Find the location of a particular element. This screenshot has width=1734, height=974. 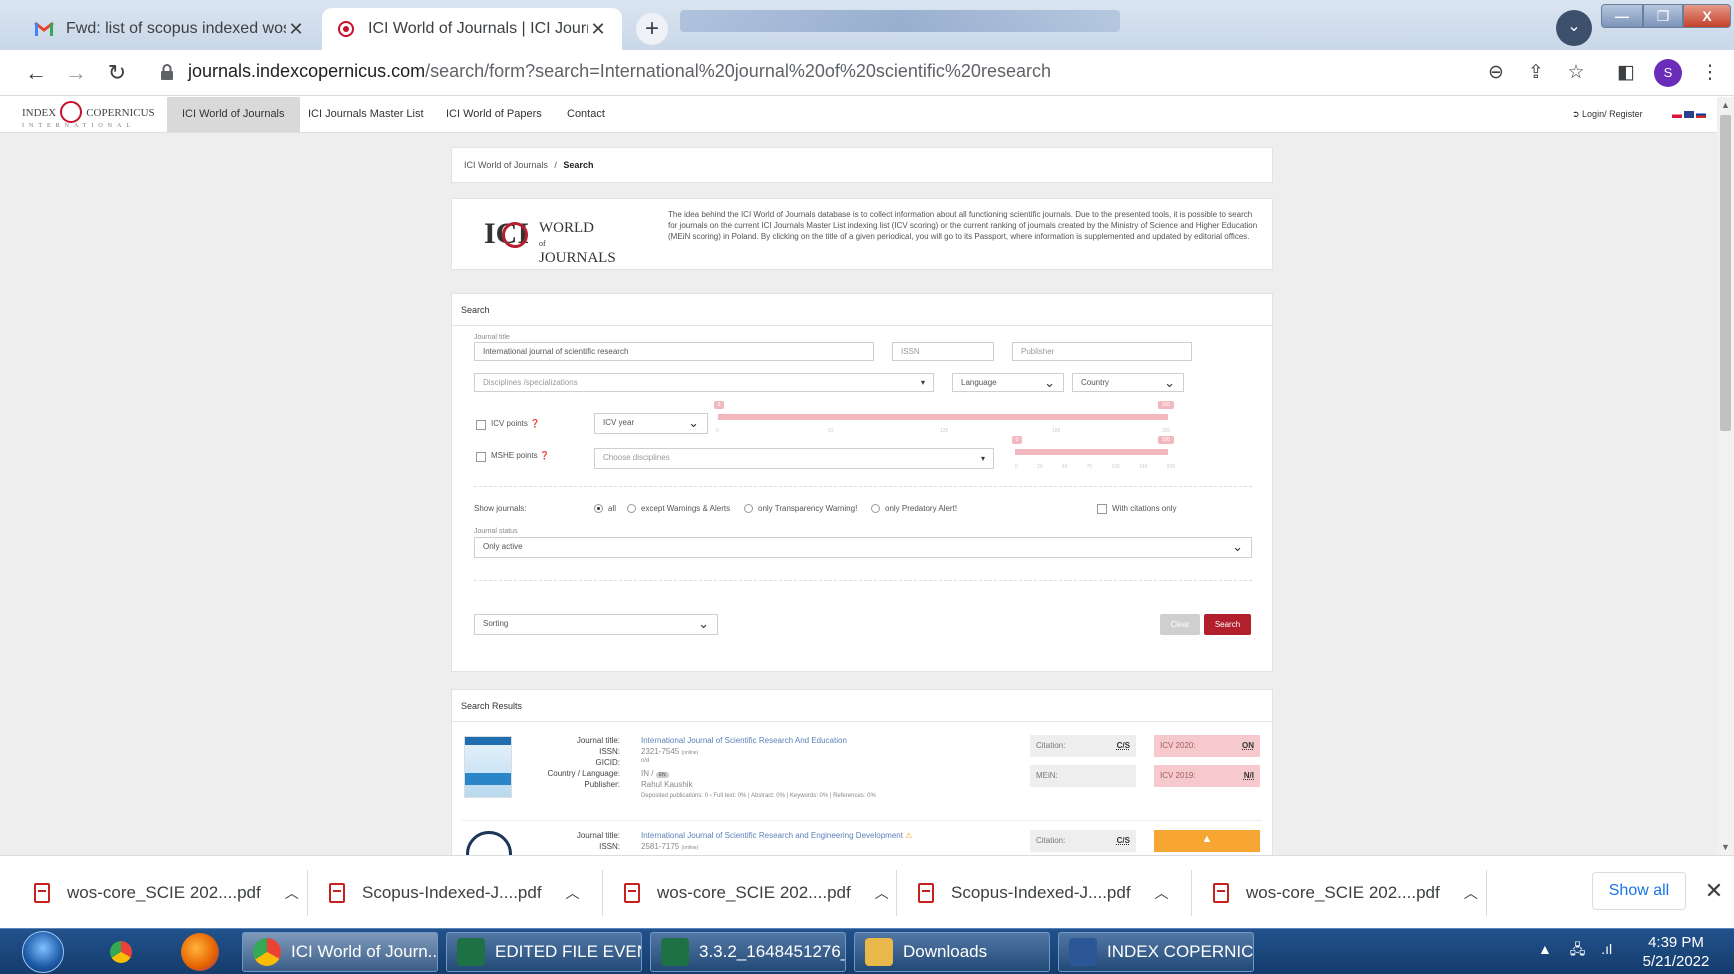

icv-2020-metric: ICV 2020: ON is located at coordinates (1207, 746).